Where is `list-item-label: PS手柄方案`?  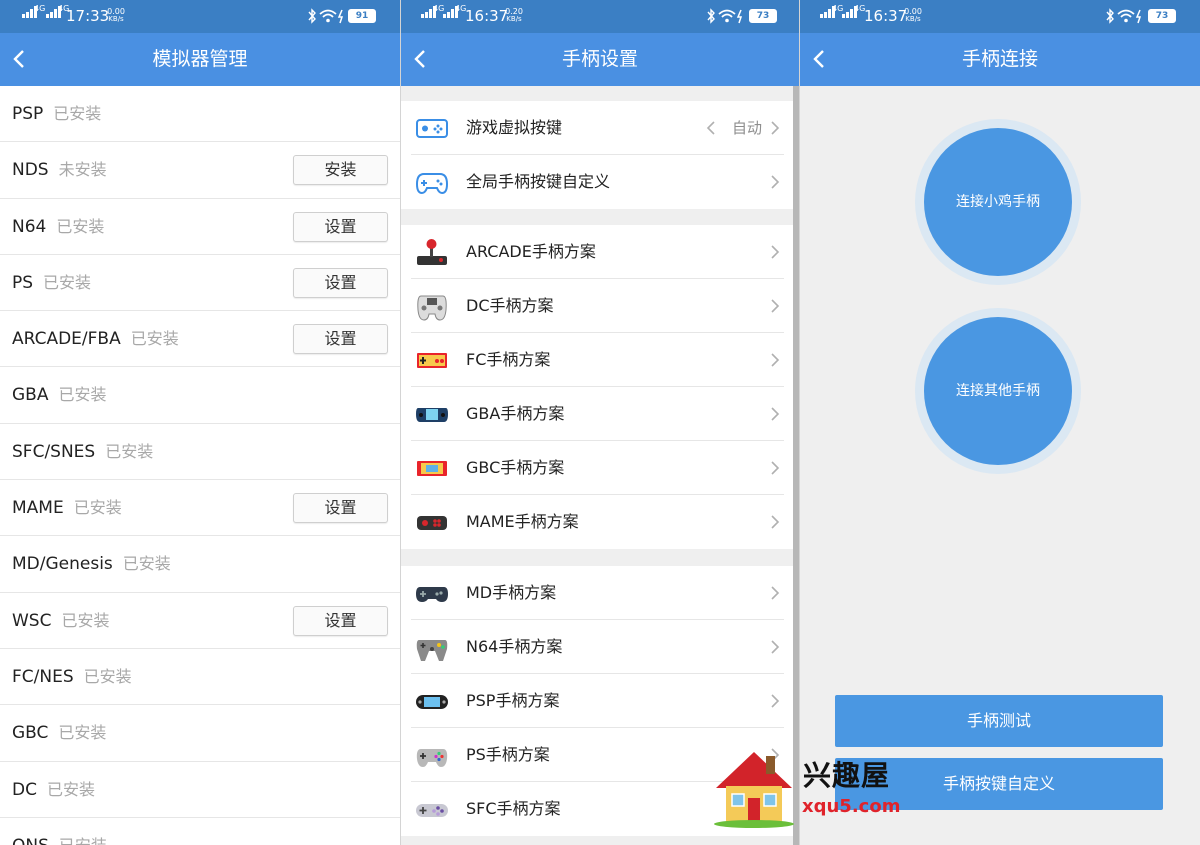 list-item-label: PS手柄方案 is located at coordinates (508, 754).